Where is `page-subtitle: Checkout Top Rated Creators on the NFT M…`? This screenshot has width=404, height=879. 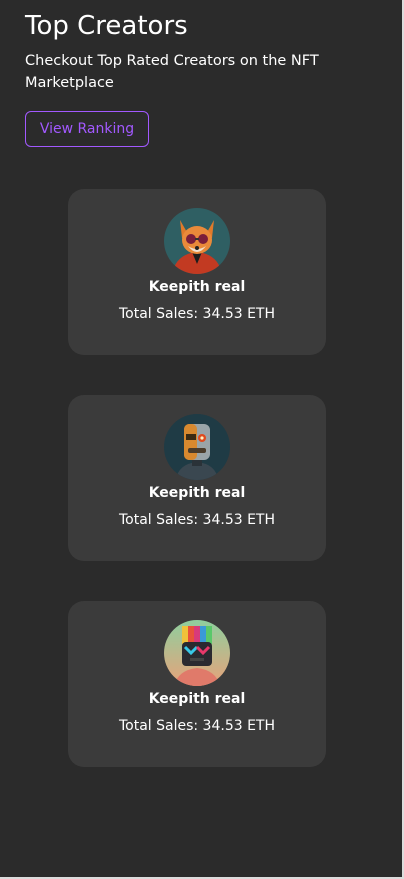
page-subtitle: Checkout Top Rated Creators on the NFT M… is located at coordinates (172, 72).